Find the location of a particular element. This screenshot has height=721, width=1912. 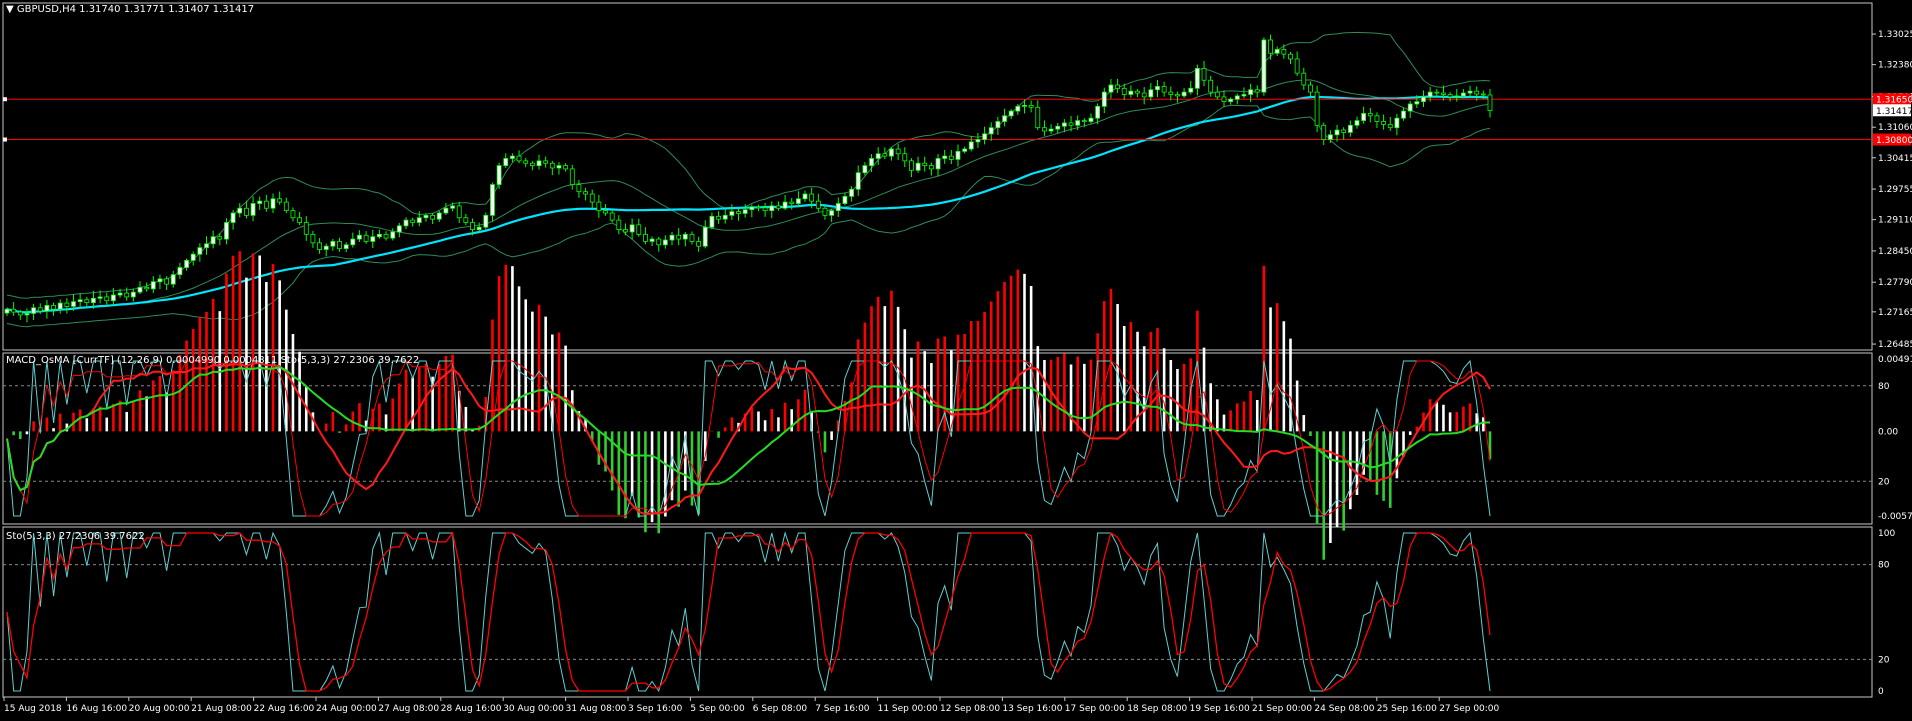

price-tick-label: 1.27165 is located at coordinates (1895, 313).